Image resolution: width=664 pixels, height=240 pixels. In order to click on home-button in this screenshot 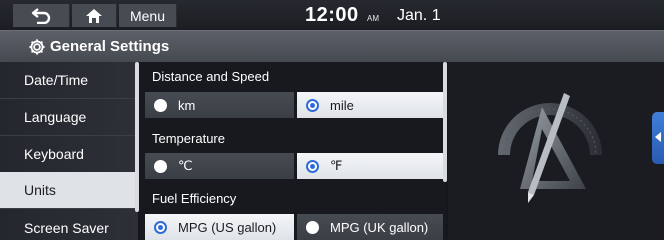, I will do `click(94, 15)`.